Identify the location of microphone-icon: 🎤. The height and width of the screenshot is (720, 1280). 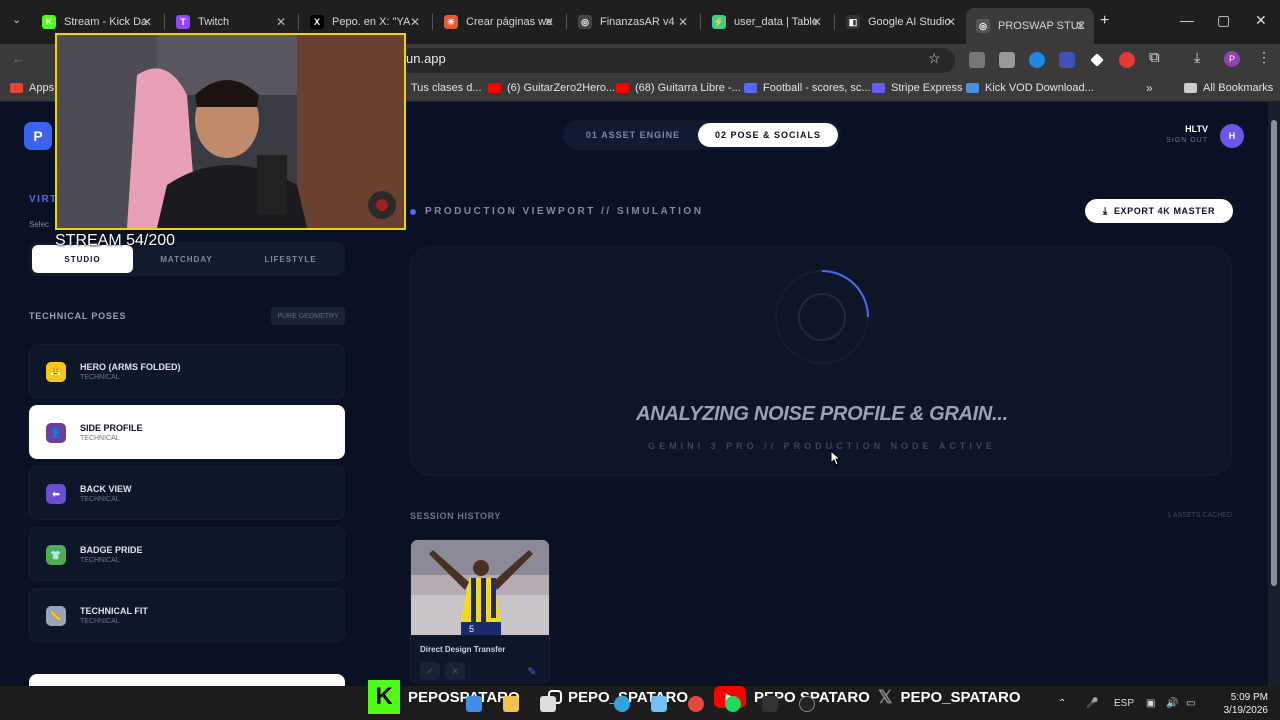
(1092, 703).